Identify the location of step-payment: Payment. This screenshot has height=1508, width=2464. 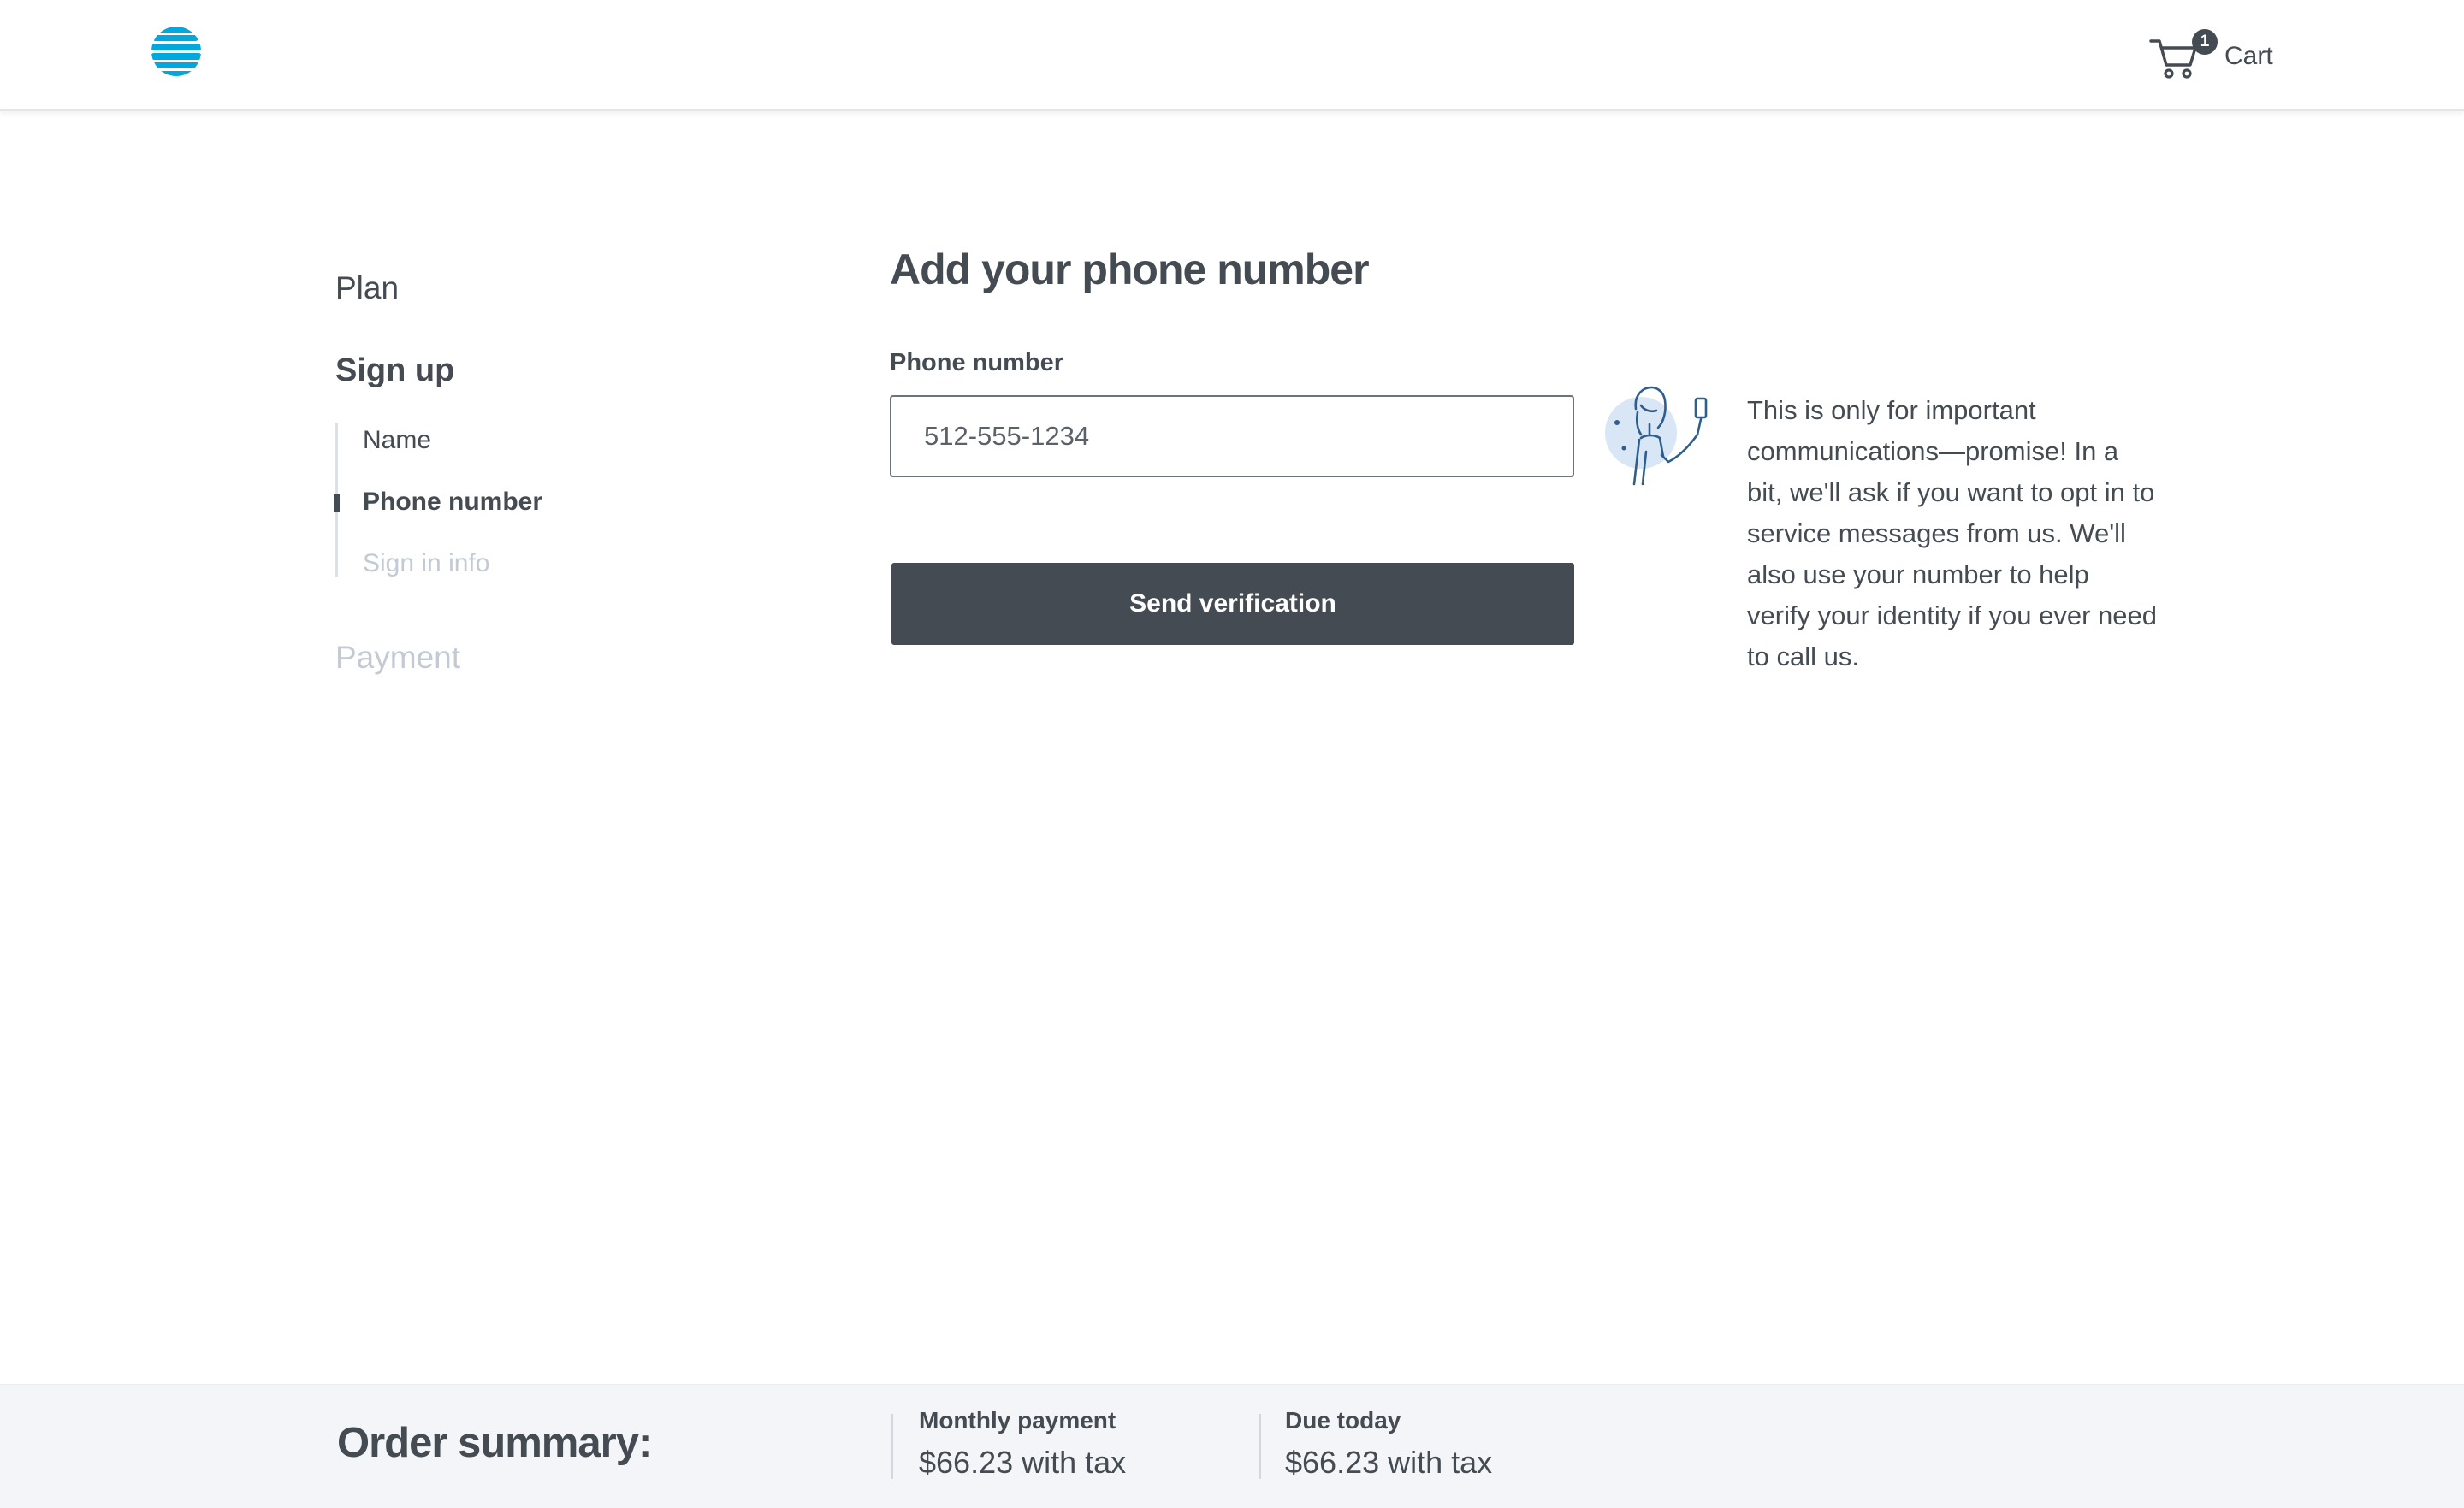
(398, 657).